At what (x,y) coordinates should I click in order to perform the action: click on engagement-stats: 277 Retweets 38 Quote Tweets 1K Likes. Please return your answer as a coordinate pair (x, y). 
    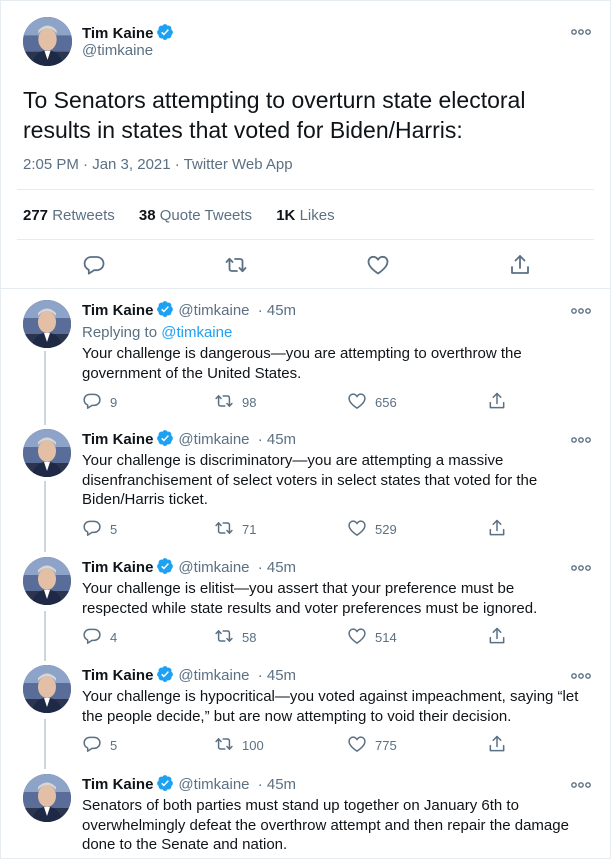
    Looking at the image, I should click on (189, 215).